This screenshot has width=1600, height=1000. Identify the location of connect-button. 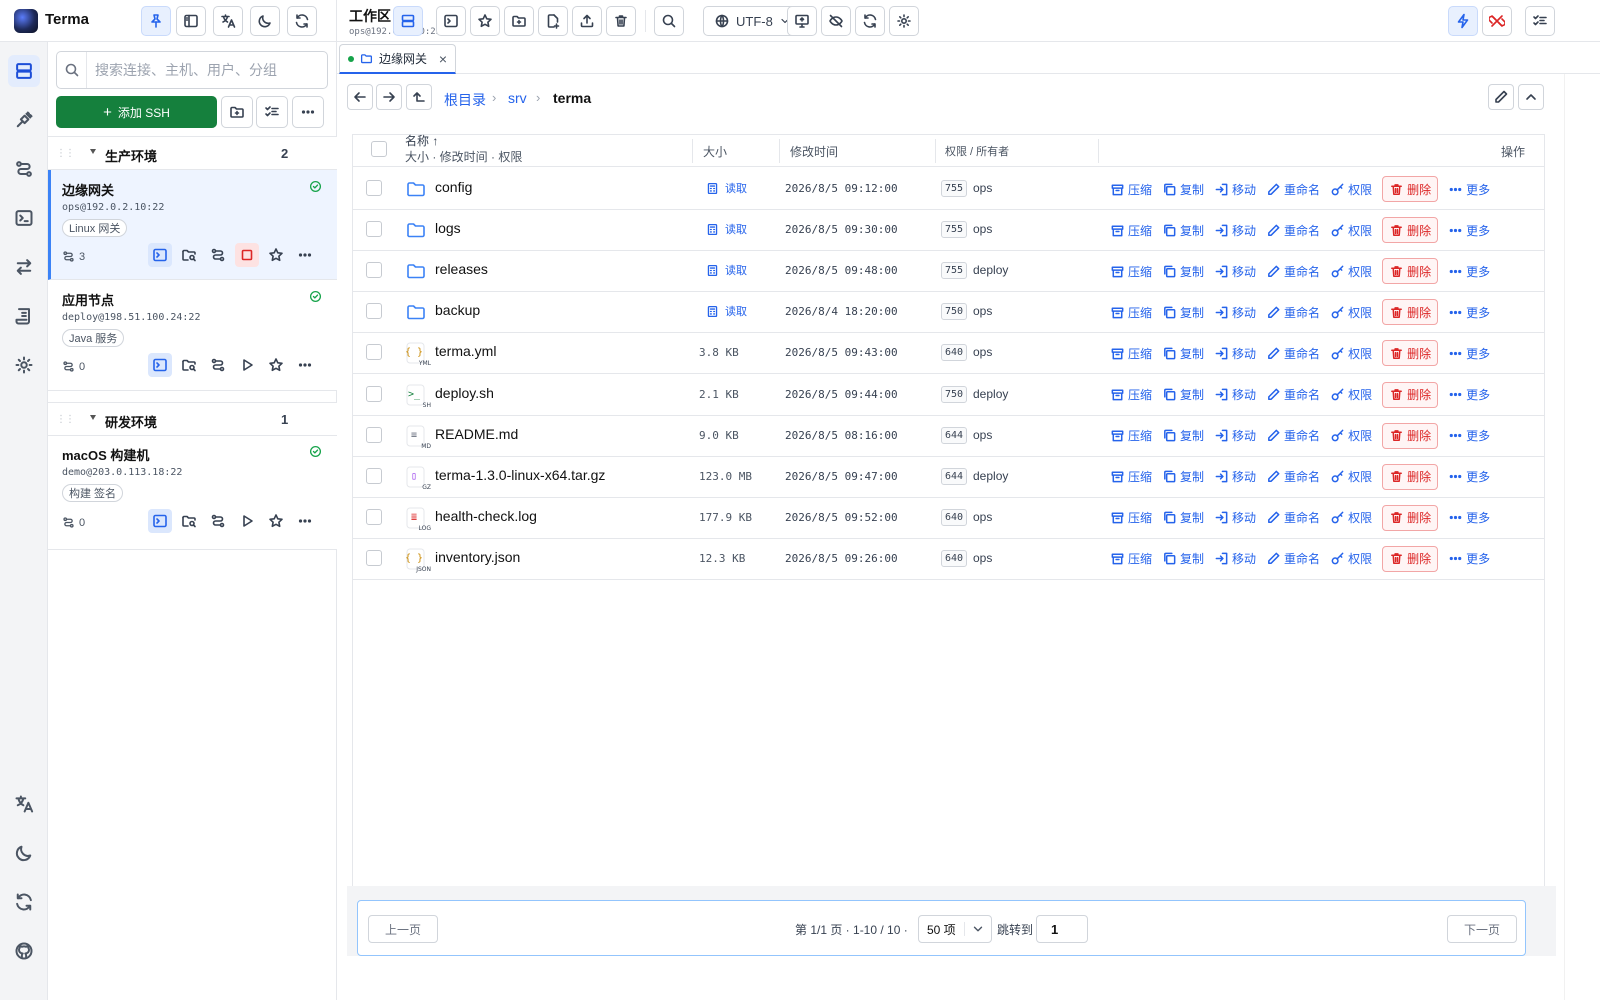
(247, 521).